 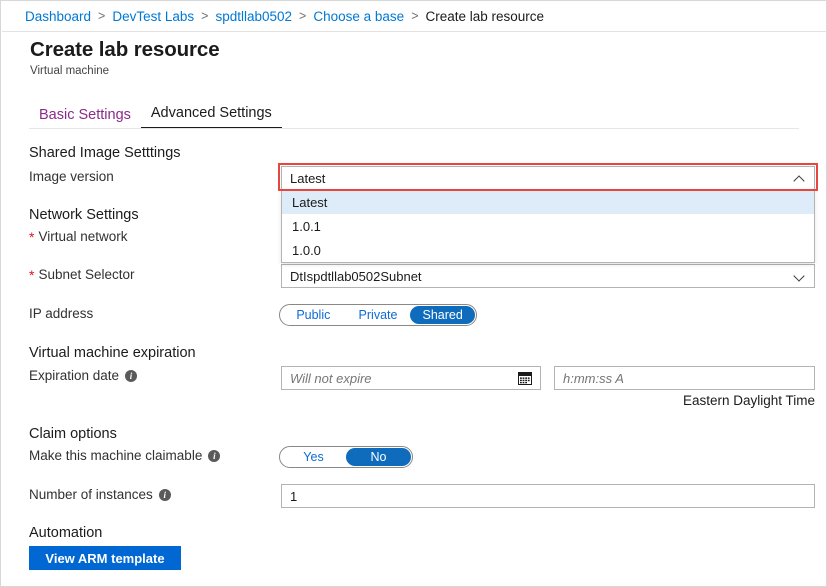 What do you see at coordinates (294, 496) in the screenshot?
I see `number-of-instances-value: 1` at bounding box center [294, 496].